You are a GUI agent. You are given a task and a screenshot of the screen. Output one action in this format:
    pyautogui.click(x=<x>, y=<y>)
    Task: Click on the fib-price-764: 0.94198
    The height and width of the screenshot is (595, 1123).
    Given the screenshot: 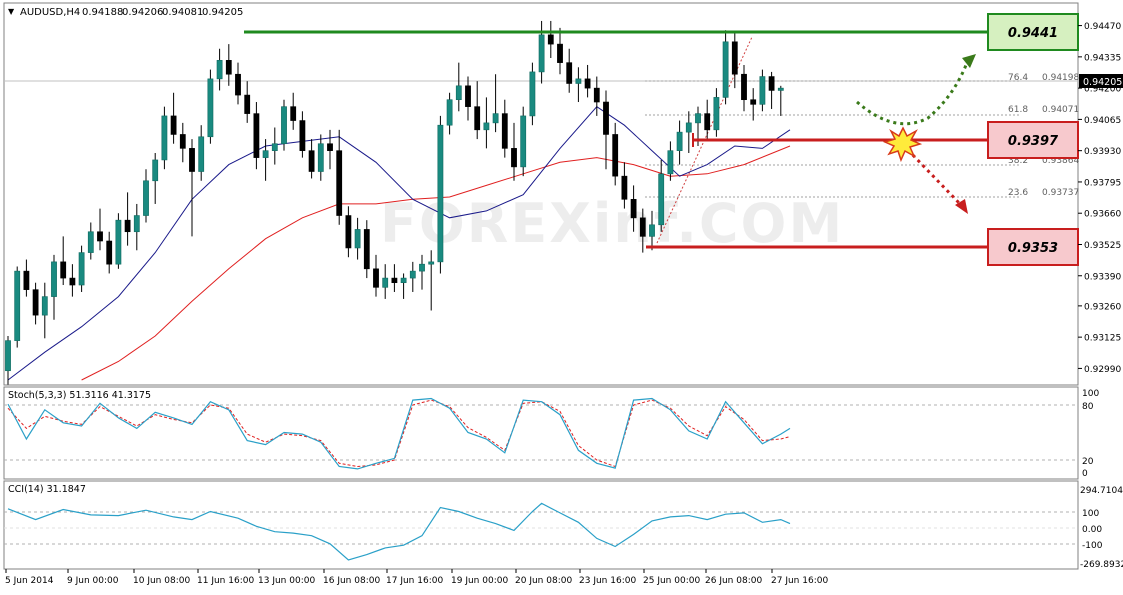 What is the action you would take?
    pyautogui.click(x=1060, y=78)
    